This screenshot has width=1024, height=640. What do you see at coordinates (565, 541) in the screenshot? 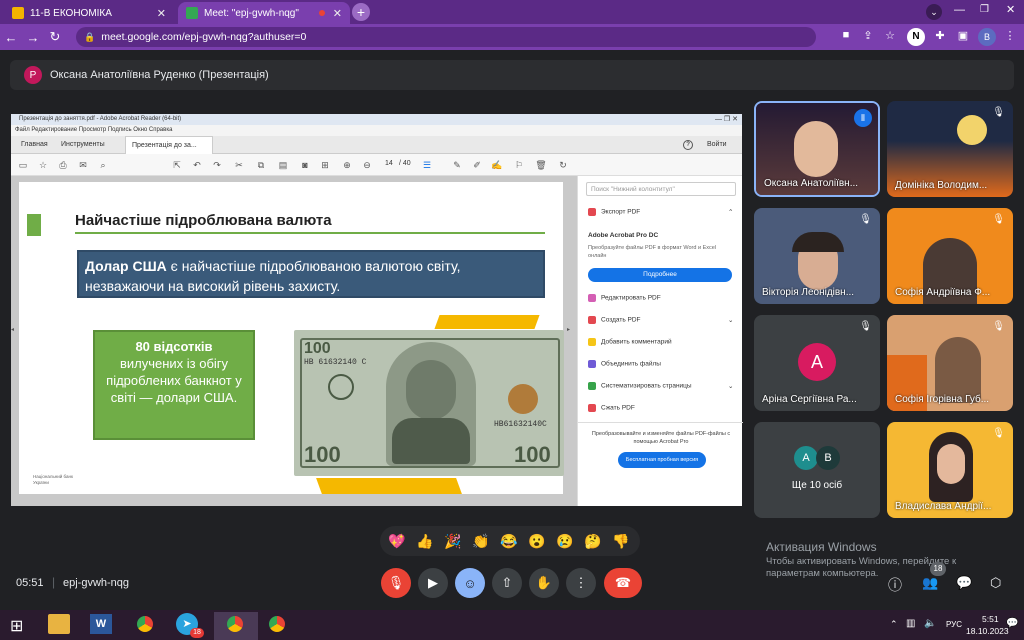
I see `reaction-sad: 😢` at bounding box center [565, 541].